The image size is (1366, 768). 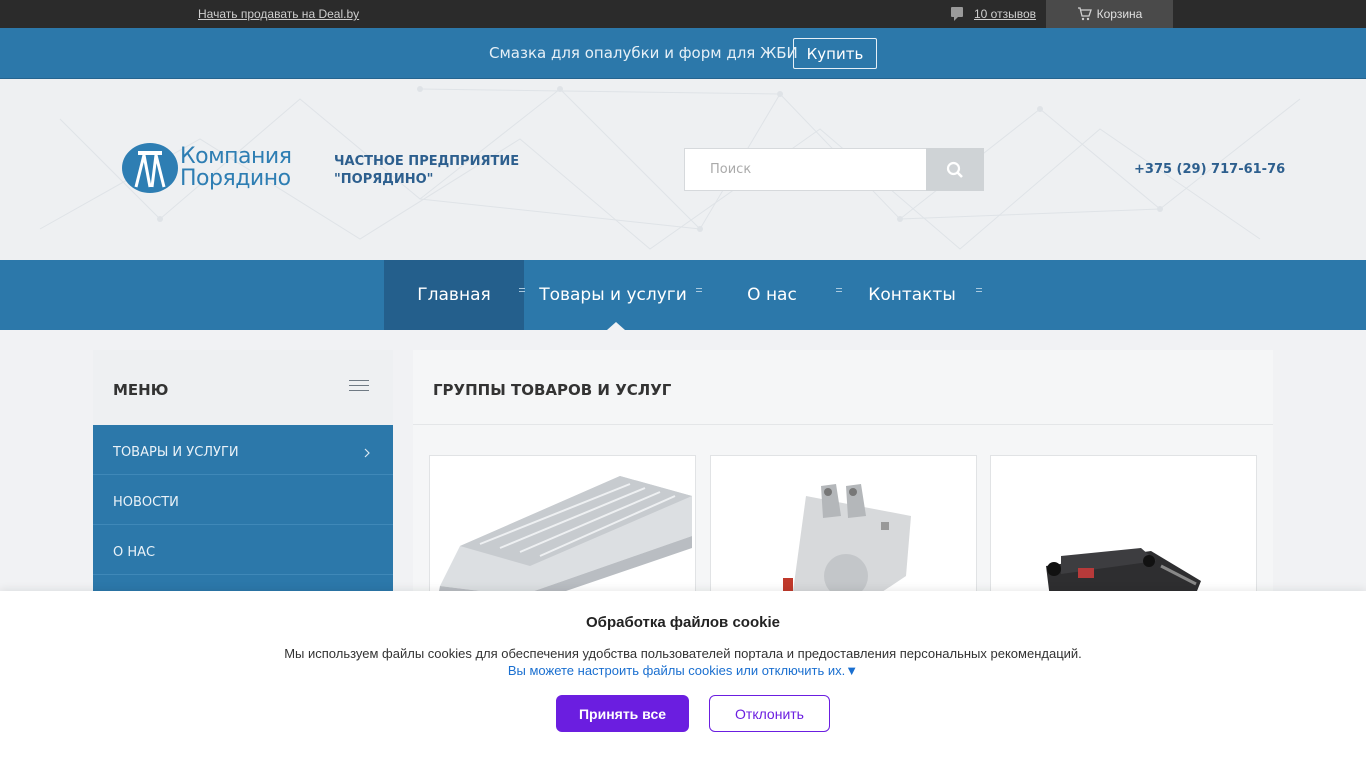 I want to click on company-logo: Компания Порядино, so click(x=207, y=168).